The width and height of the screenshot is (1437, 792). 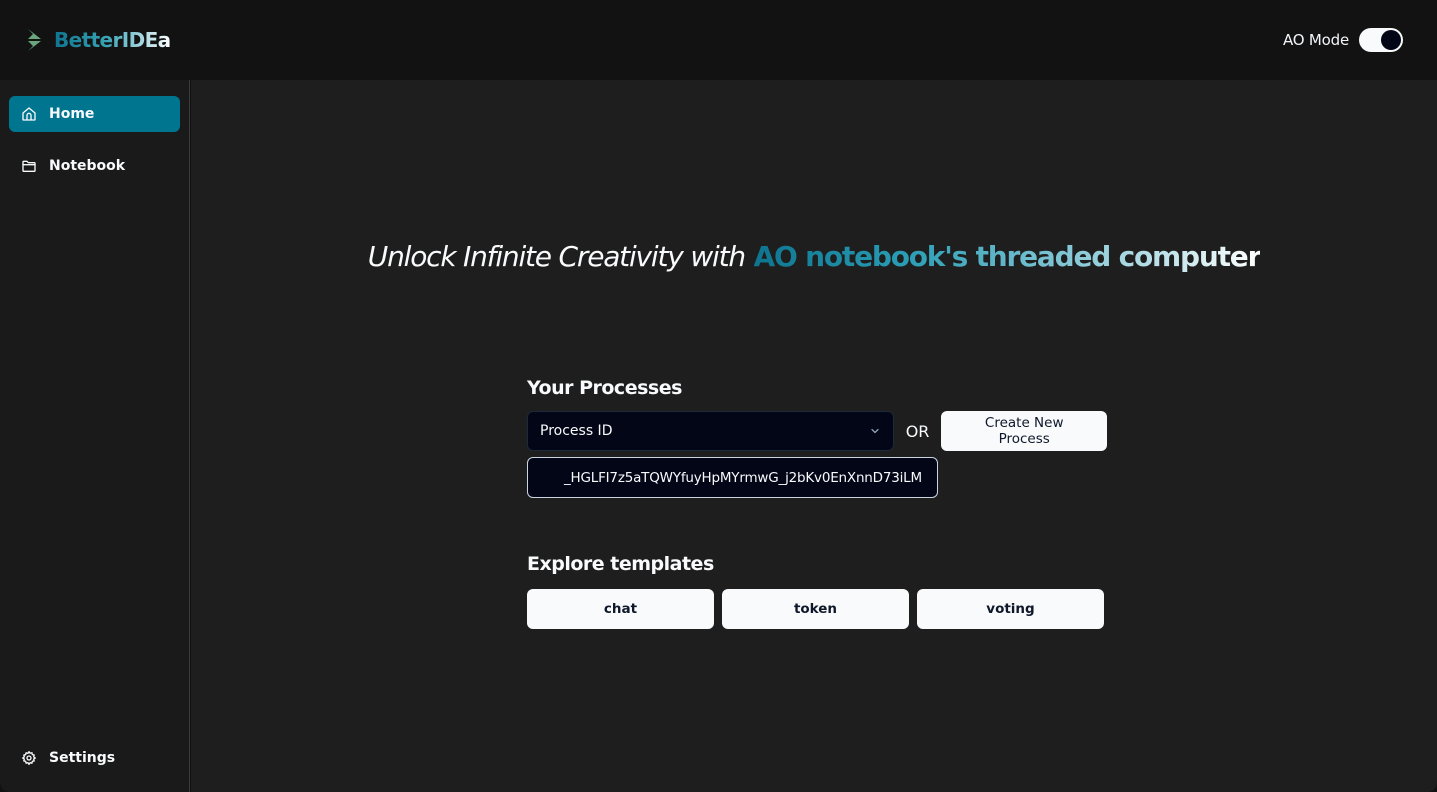 I want to click on app-header: BetterIDEa AO Mode, so click(x=718, y=40).